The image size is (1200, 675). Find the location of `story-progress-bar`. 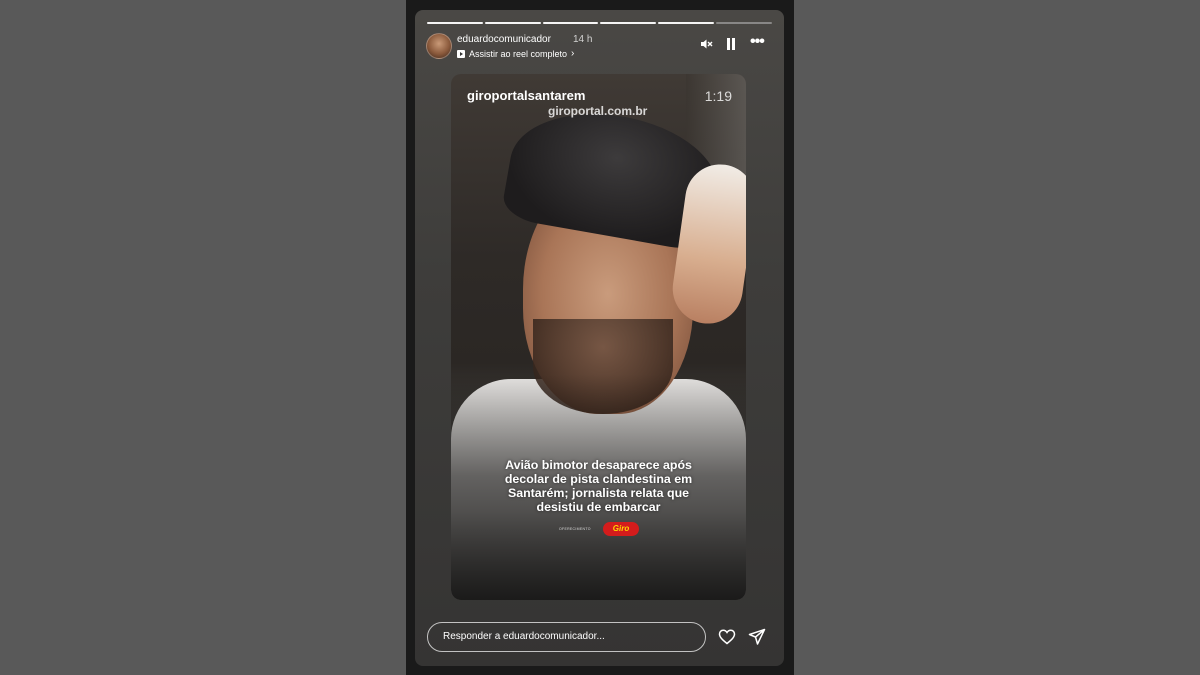

story-progress-bar is located at coordinates (599, 23).